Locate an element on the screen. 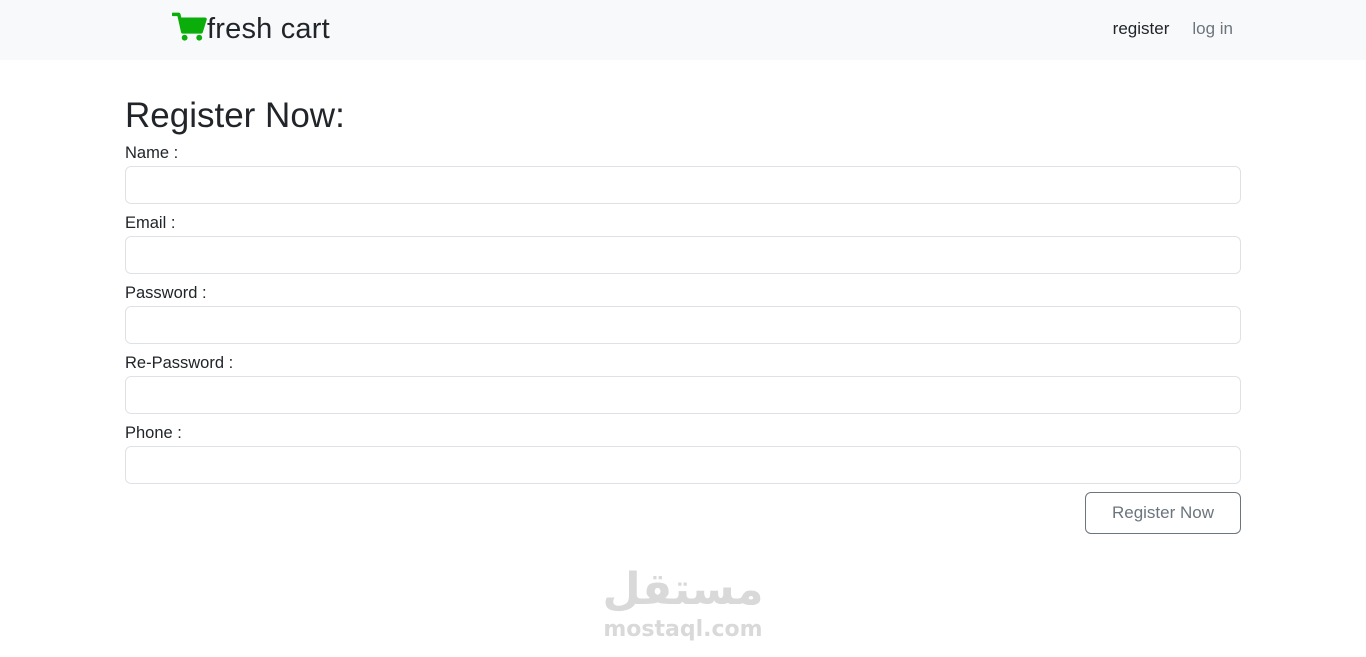 The width and height of the screenshot is (1366, 657). register-now-button: Register Now is located at coordinates (1163, 513).